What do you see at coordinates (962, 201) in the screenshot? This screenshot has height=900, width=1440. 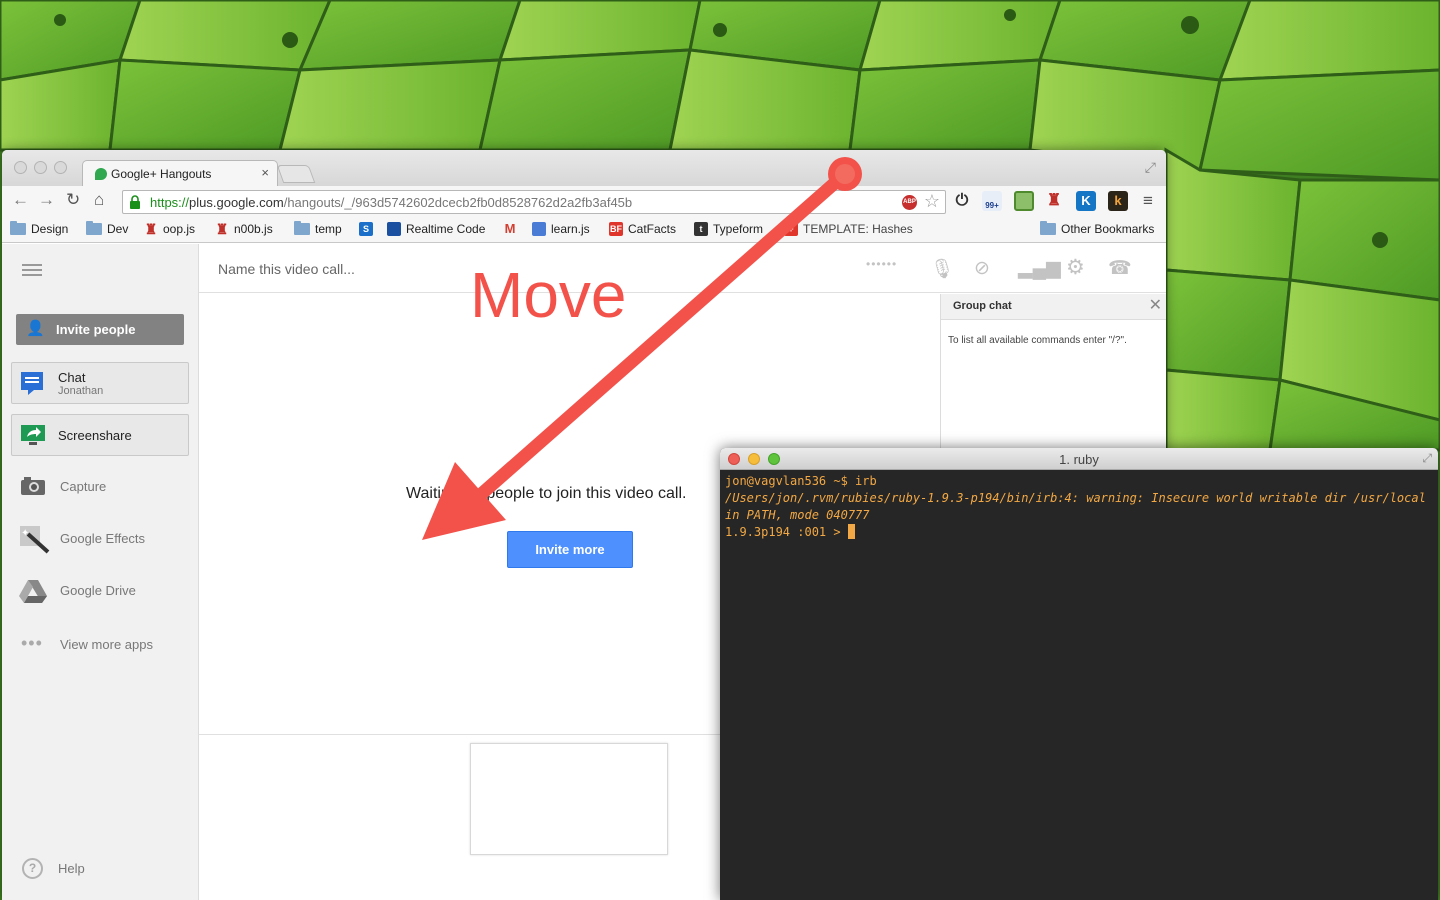 I see `power-icon: ⏻` at bounding box center [962, 201].